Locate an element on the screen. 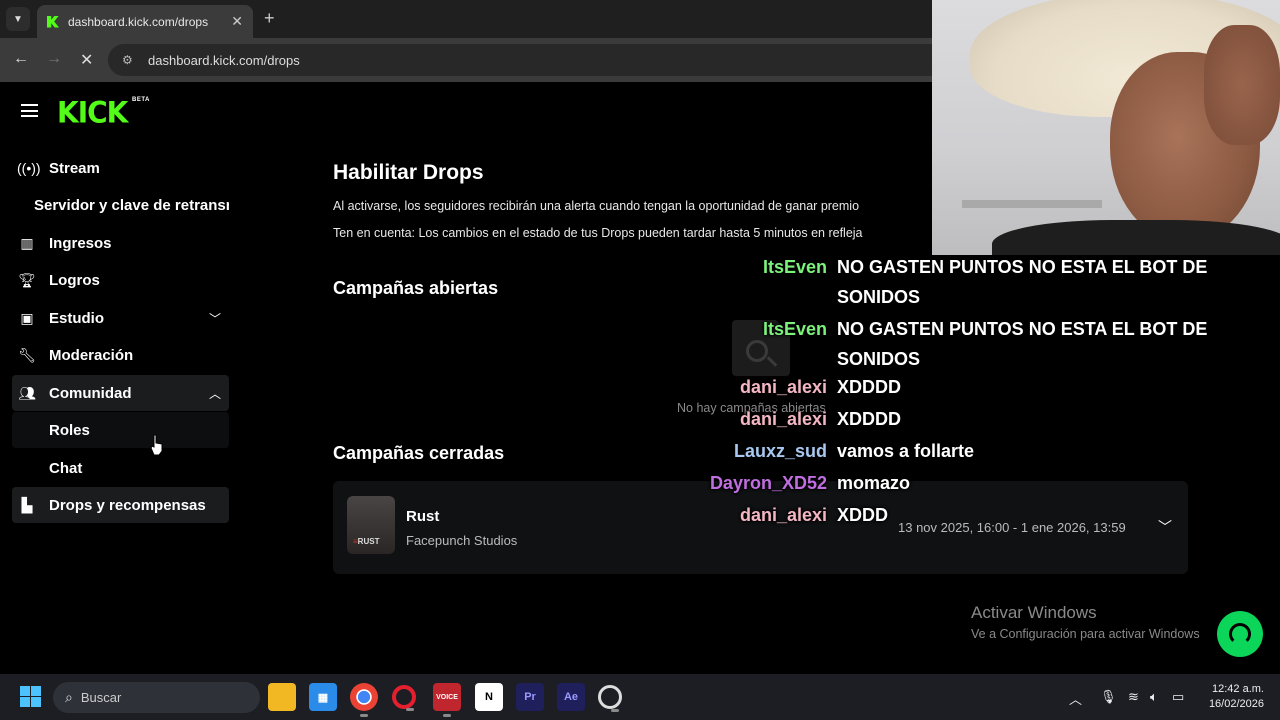 This screenshot has height=720, width=1280. sidebar-item-revenue: ▥ Ingresos is located at coordinates (120, 243).